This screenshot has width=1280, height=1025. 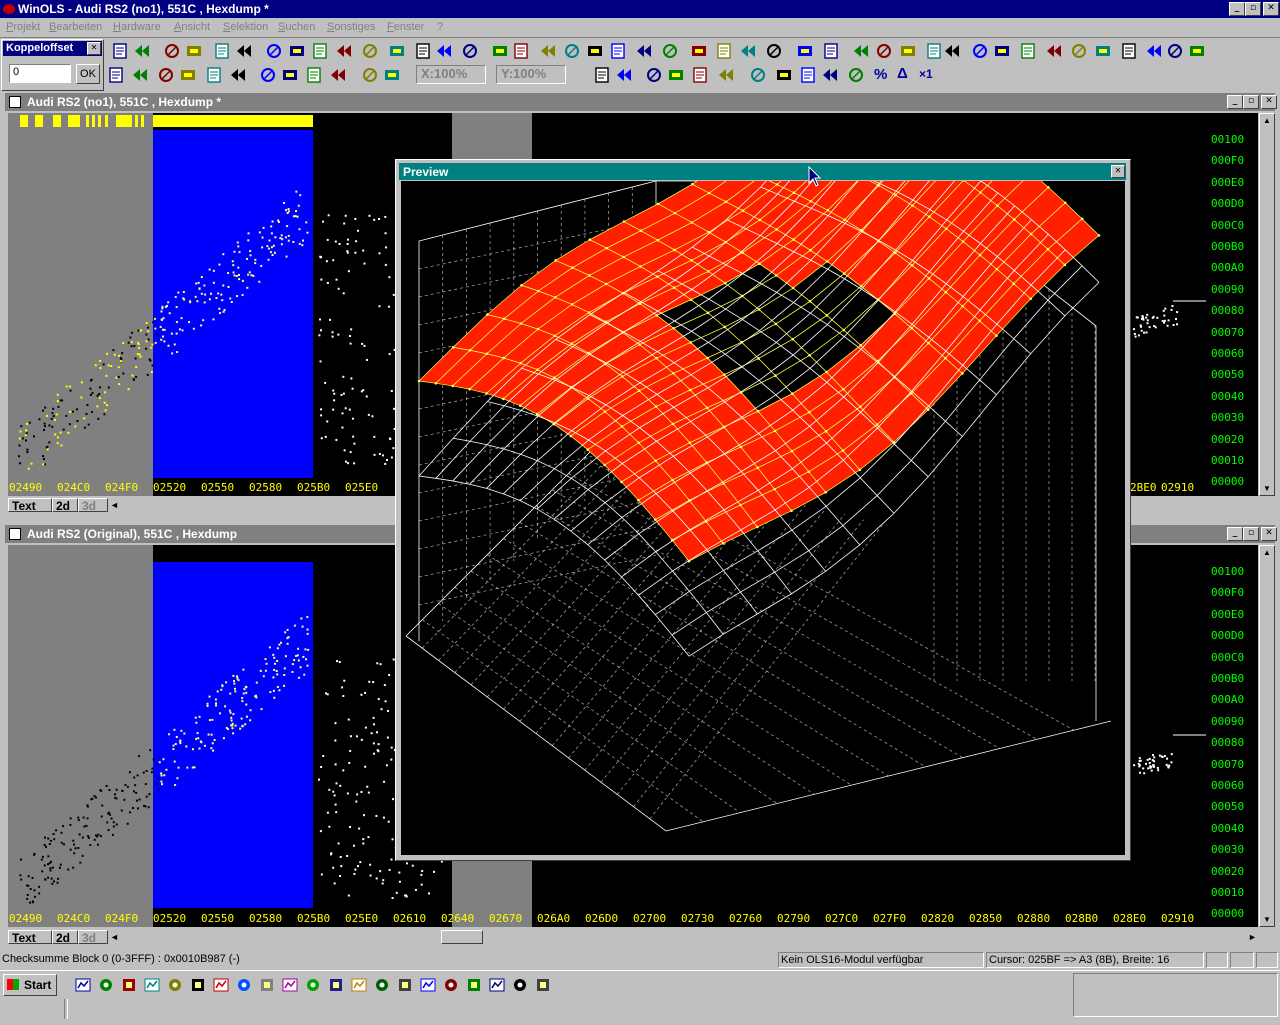 I want to click on menu-sonstiges: Sonstiges, so click(x=351, y=27).